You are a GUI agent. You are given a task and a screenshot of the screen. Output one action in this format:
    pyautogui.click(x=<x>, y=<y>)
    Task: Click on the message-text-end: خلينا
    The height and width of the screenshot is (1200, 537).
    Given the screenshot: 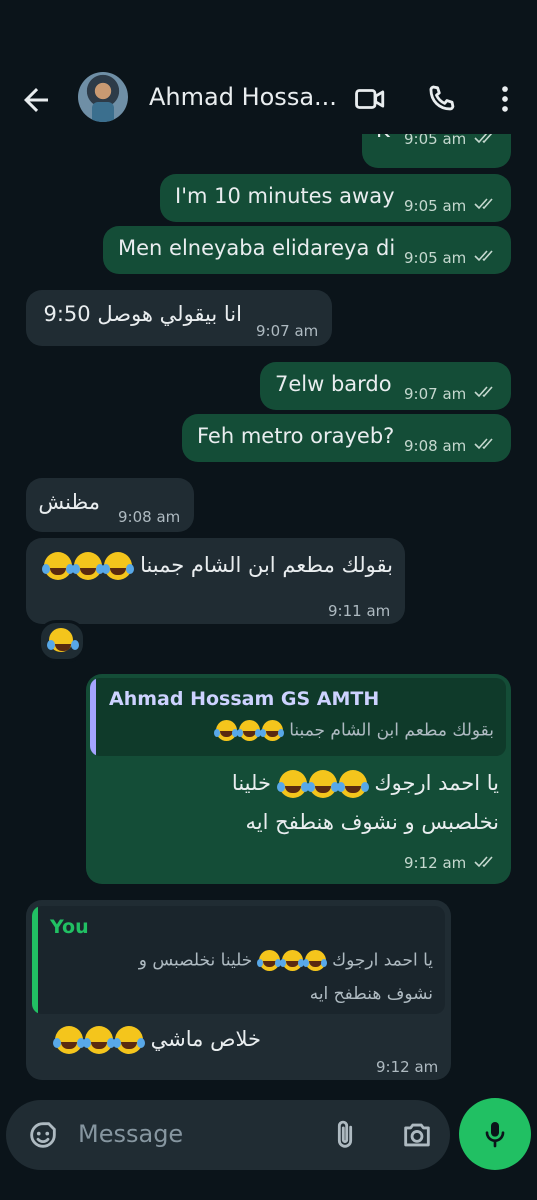 What is the action you would take?
    pyautogui.click(x=251, y=783)
    